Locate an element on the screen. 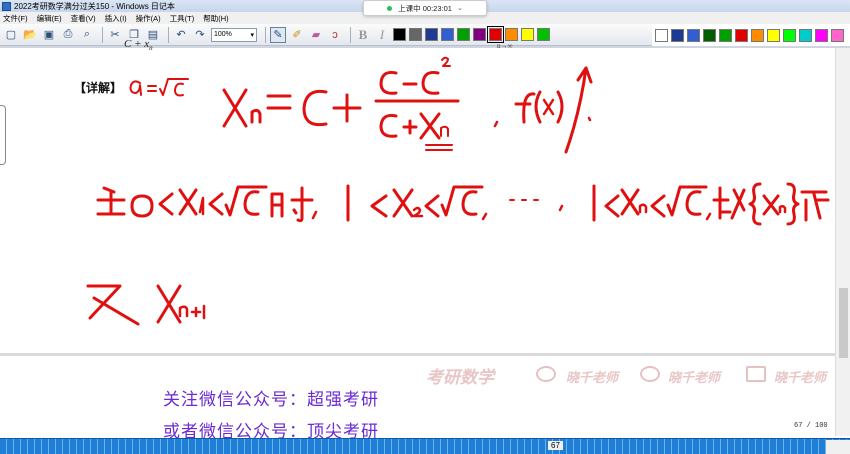 The width and height of the screenshot is (850, 454). menu-help: 帮助(H) is located at coordinates (215, 18).